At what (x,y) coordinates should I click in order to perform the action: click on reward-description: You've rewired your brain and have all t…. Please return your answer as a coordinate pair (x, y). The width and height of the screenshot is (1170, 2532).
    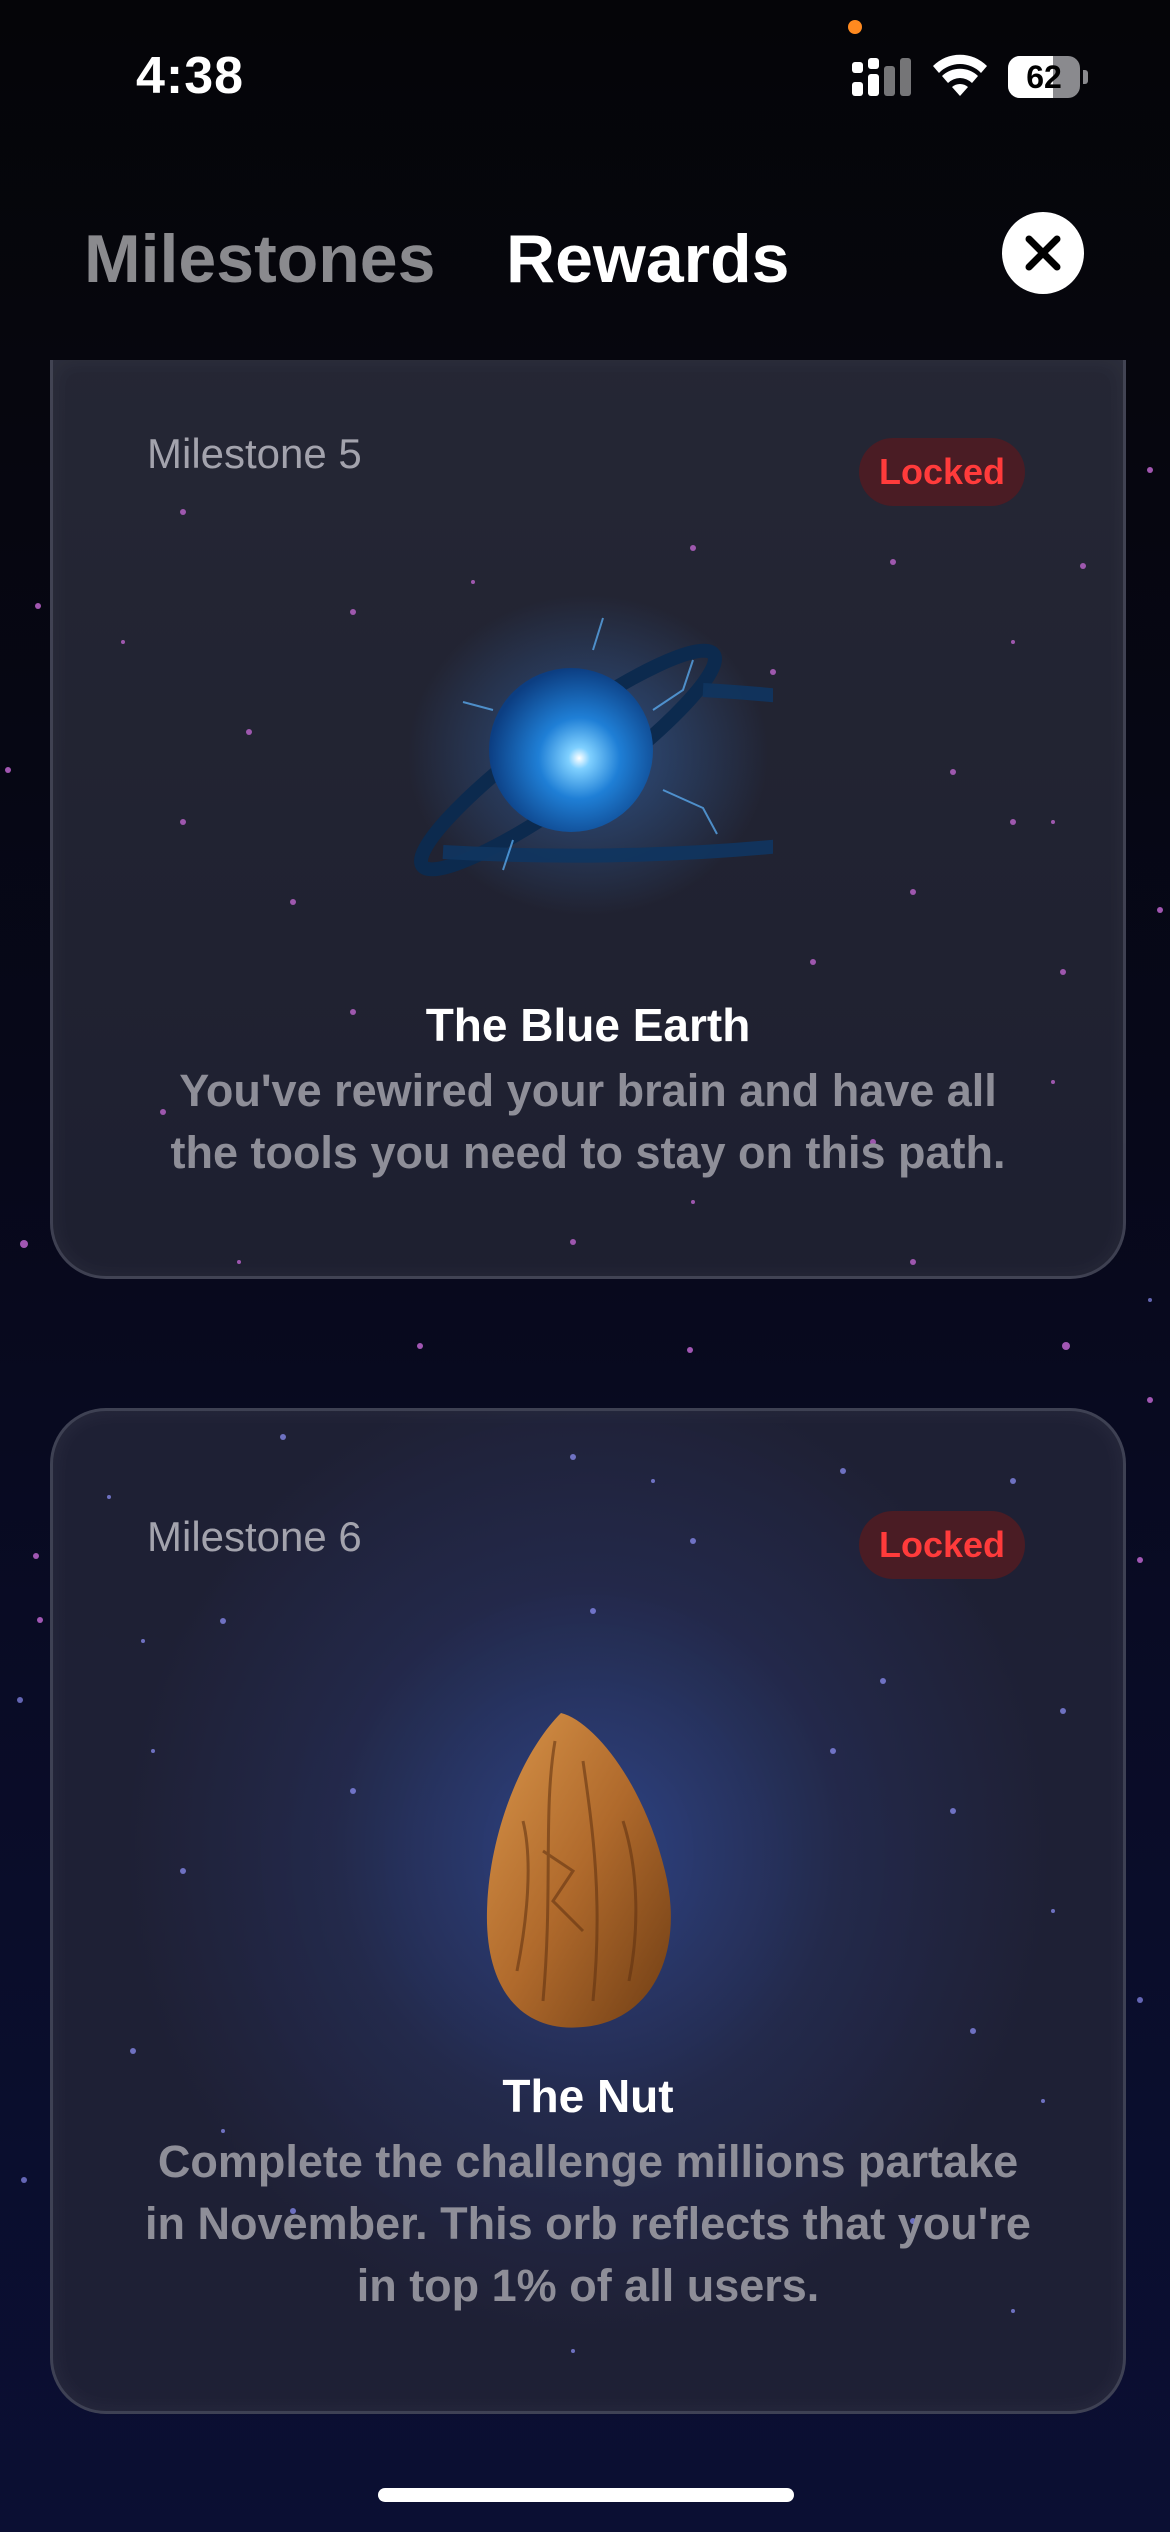
    Looking at the image, I should click on (588, 1121).